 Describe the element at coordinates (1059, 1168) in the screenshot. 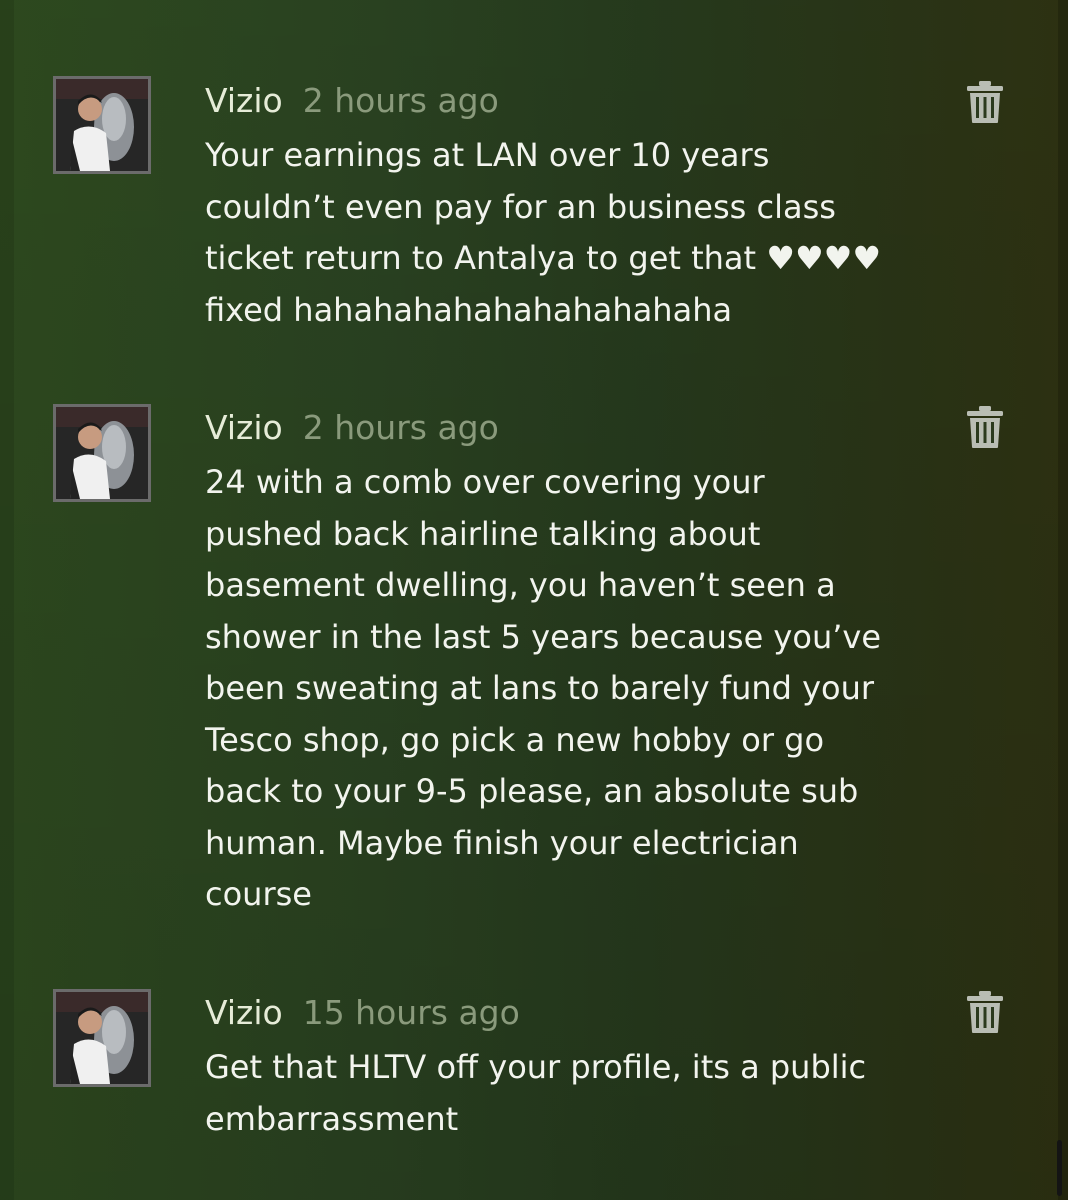

I see `scrollbar` at that location.